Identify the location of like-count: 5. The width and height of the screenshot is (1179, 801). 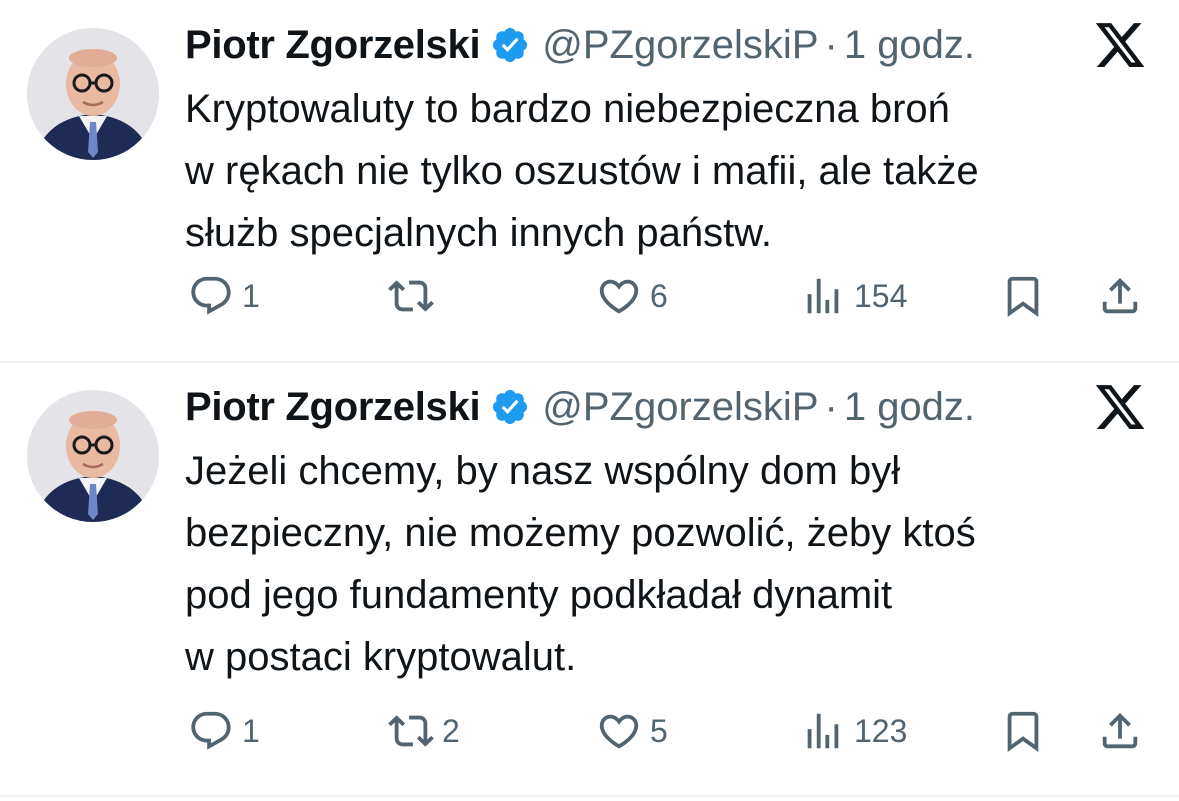
(659, 730).